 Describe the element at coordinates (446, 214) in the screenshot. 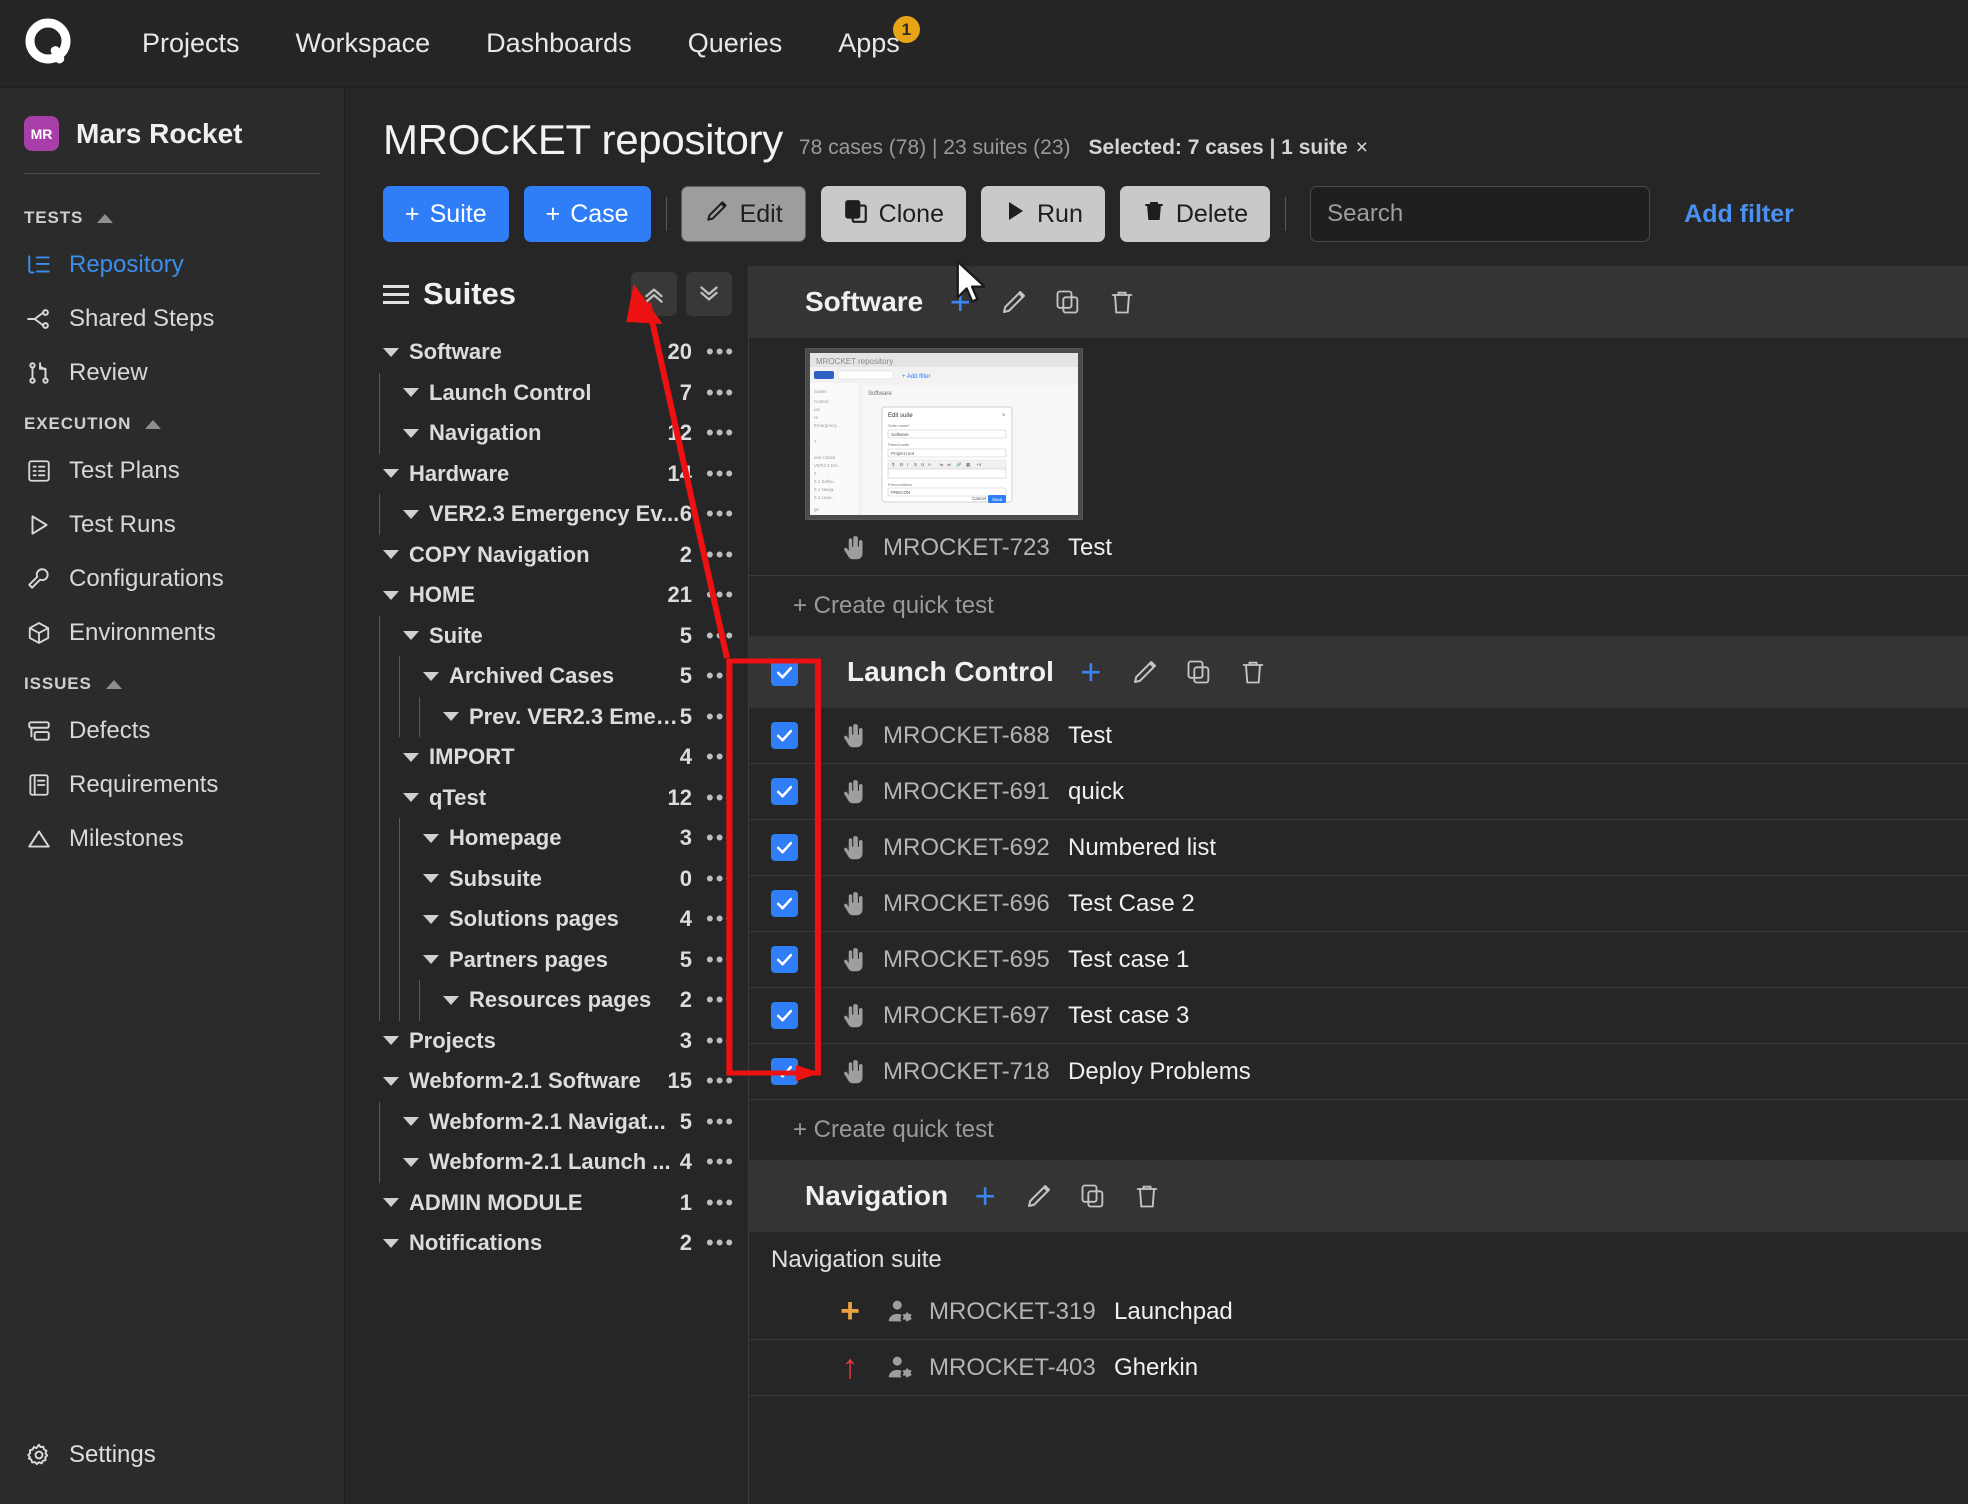

I see `add-suite-button: + Suite` at that location.